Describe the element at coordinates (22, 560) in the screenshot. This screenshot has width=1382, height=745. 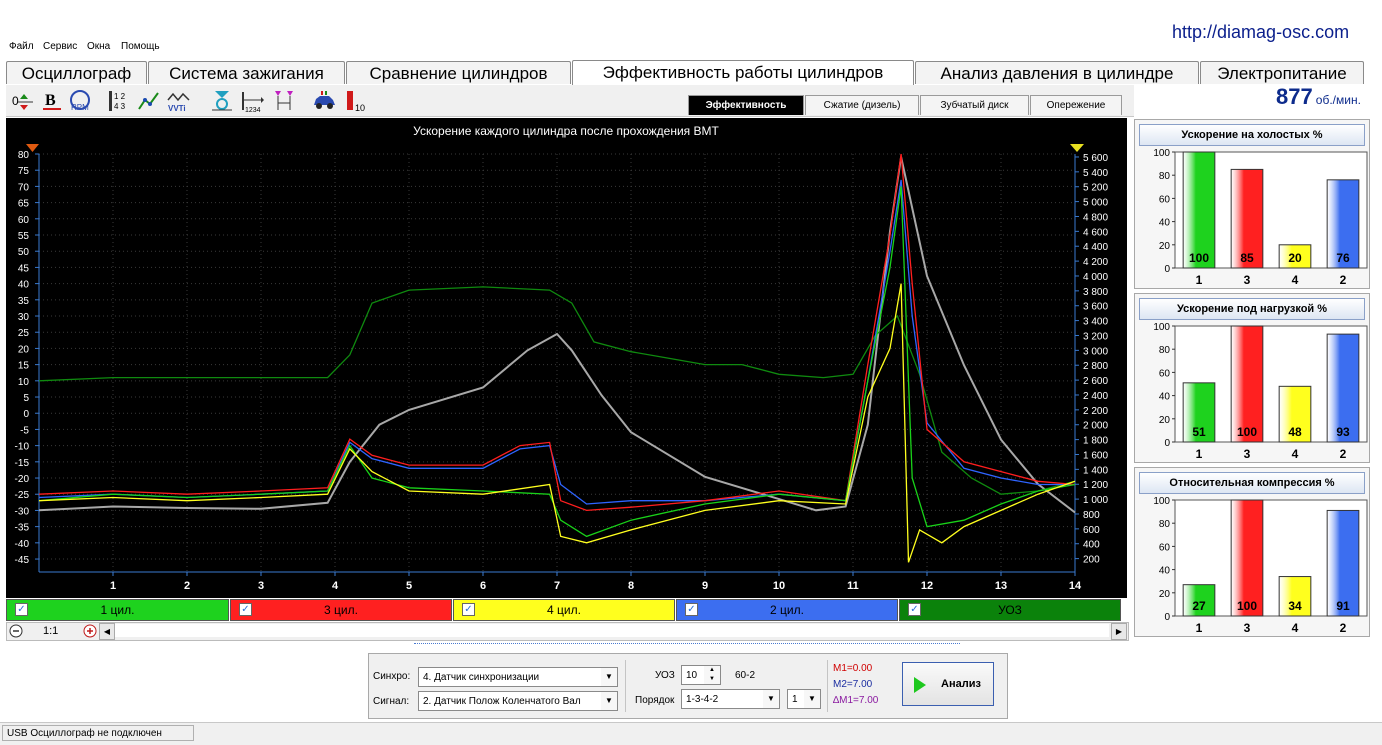
I see `y-left-tick-label: -45` at that location.